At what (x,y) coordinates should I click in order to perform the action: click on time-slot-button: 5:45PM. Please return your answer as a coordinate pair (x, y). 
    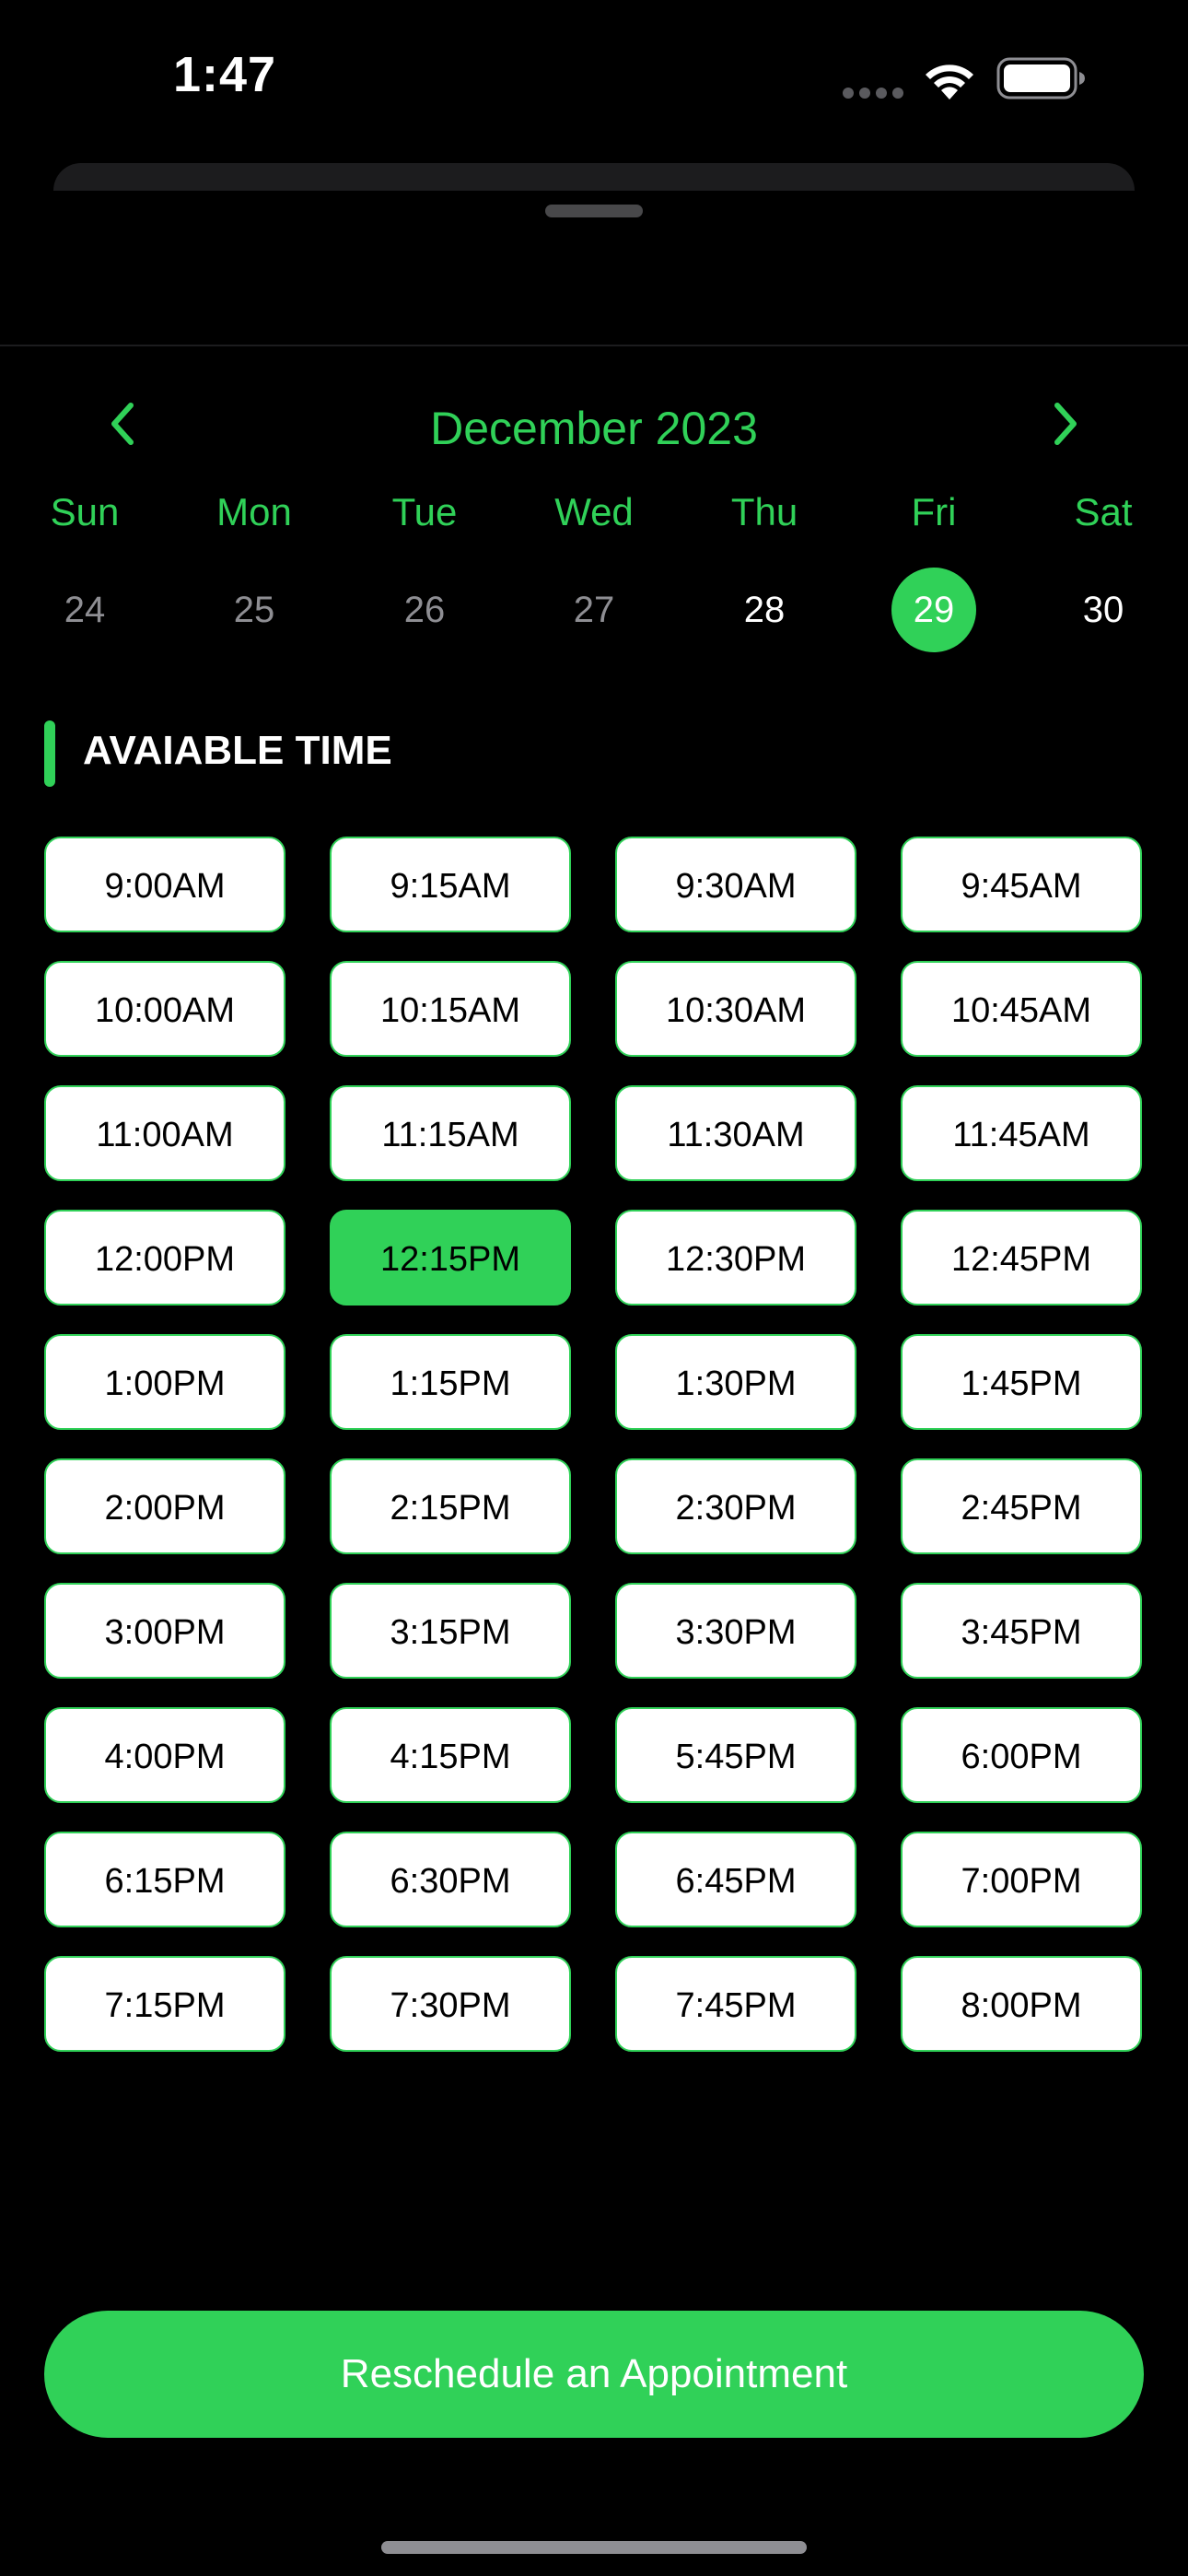
    Looking at the image, I should click on (736, 1755).